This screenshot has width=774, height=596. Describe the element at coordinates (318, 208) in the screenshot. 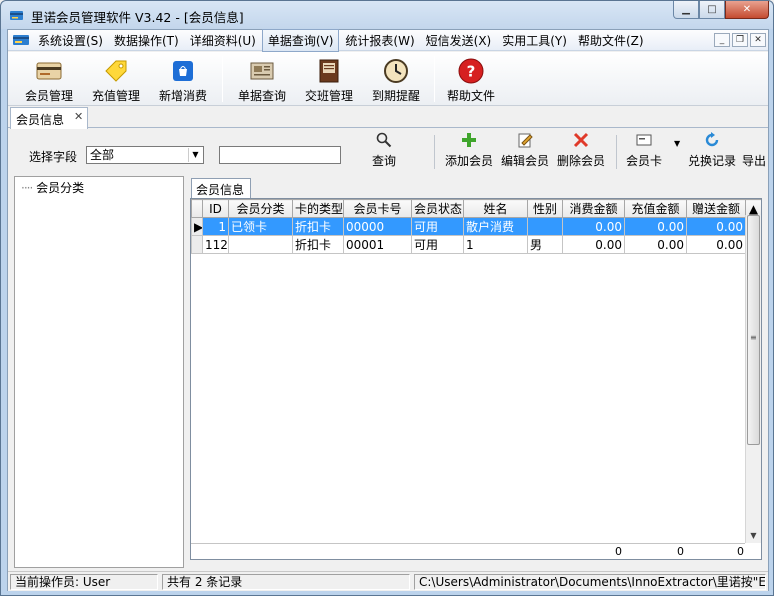

I see `col-header-card-type: 卡的类型` at that location.